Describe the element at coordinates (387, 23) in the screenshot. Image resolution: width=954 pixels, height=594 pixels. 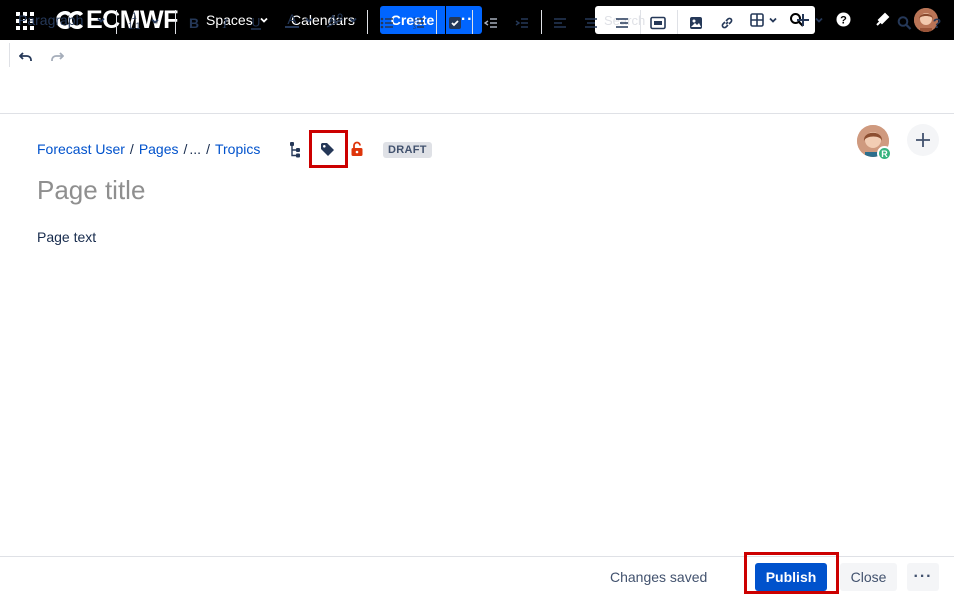
I see `bullet-list-icon` at that location.